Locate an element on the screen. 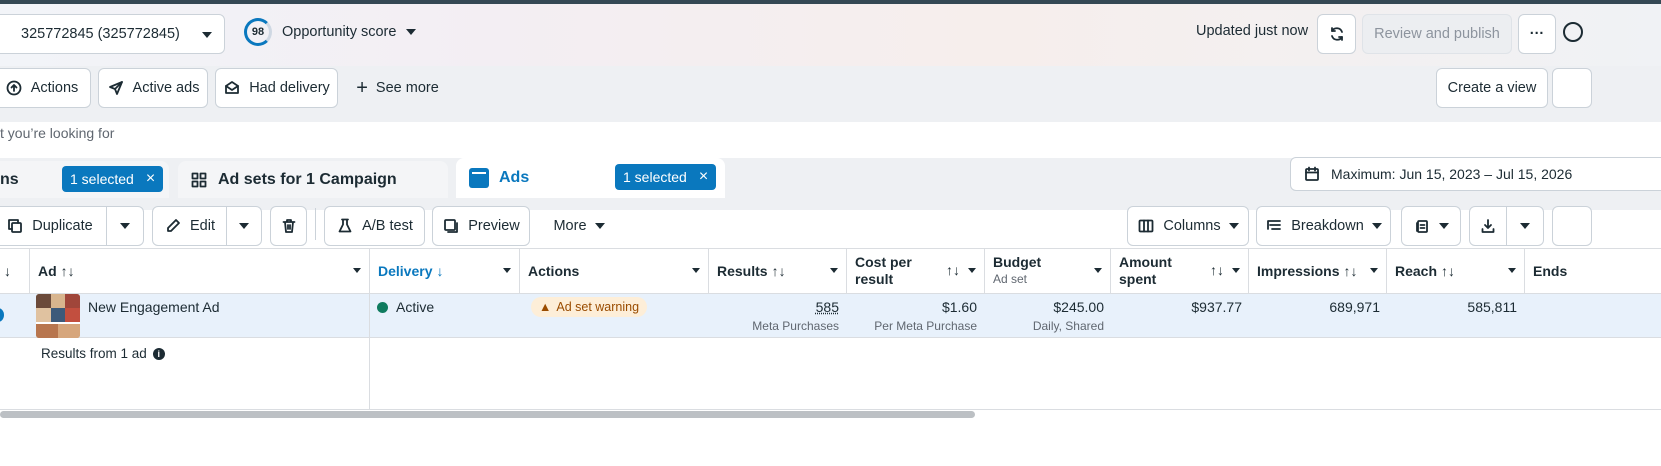 The image size is (1661, 466). column-header-amount-spent: Amount spent ↑↓ is located at coordinates (1180, 271).